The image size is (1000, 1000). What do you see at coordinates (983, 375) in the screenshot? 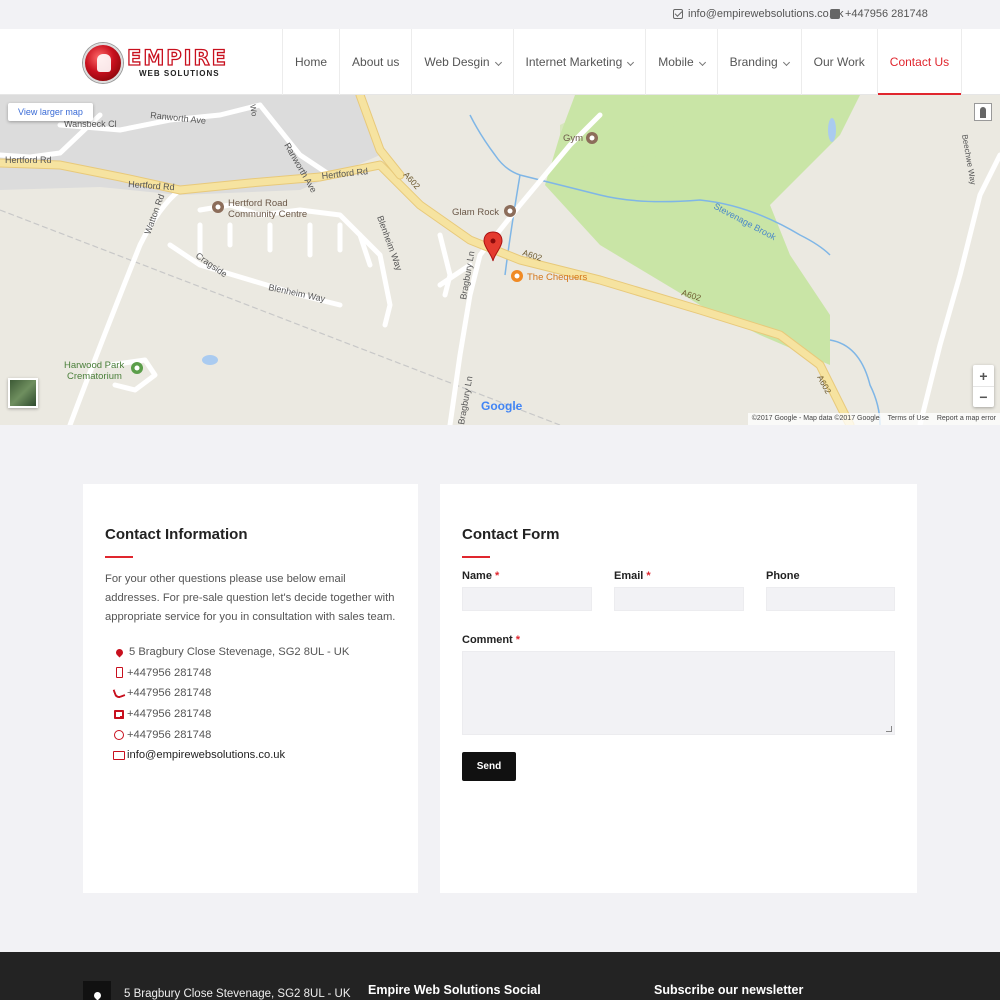
I see `zoom-in-button: +` at bounding box center [983, 375].